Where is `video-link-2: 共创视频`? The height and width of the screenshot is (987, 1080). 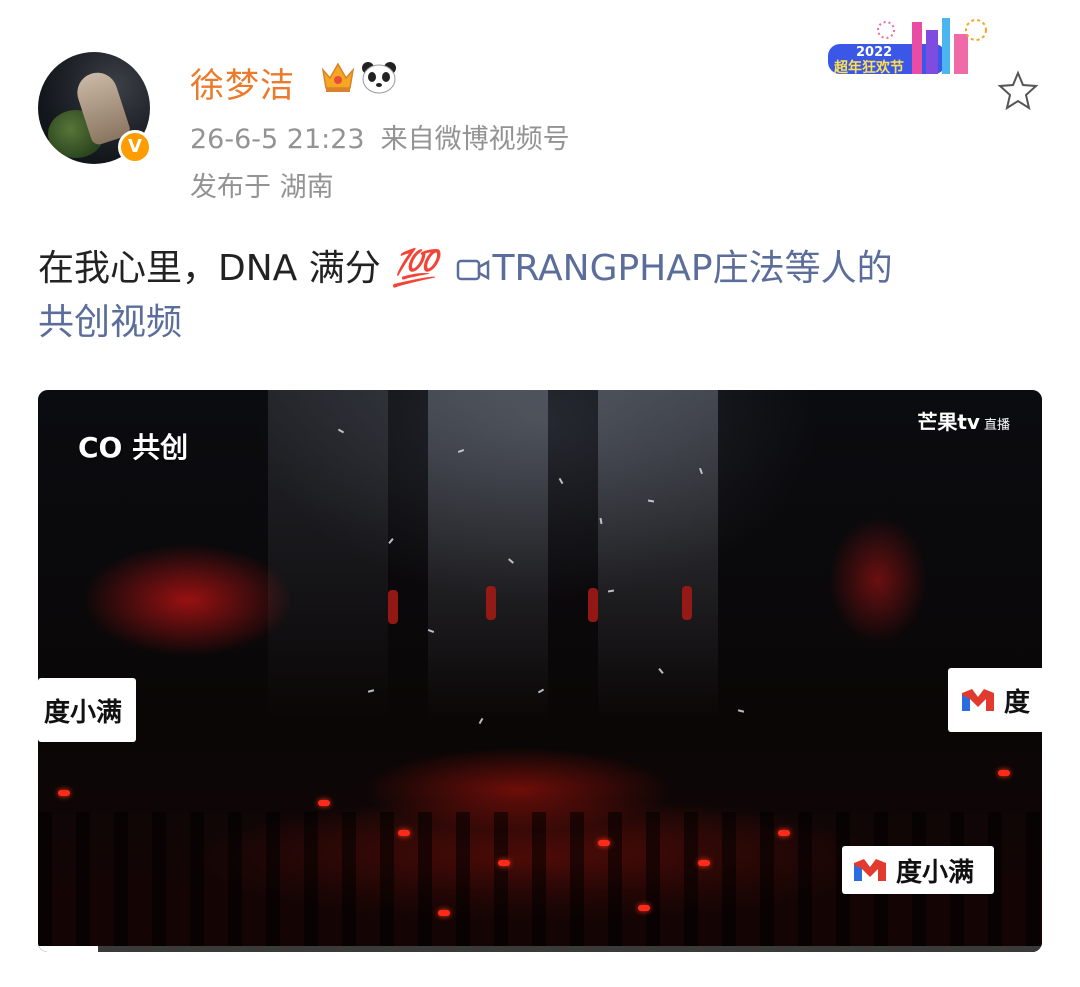
video-link-2: 共创视频 is located at coordinates (110, 322).